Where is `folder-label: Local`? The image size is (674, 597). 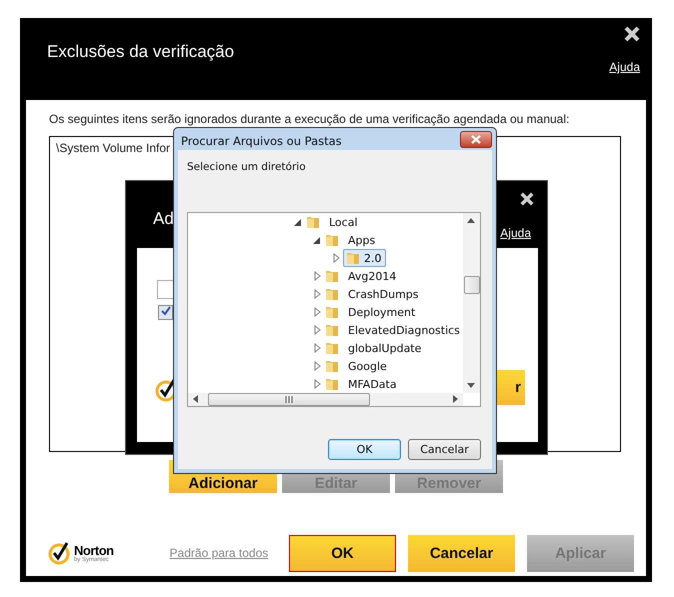 folder-label: Local is located at coordinates (343, 222).